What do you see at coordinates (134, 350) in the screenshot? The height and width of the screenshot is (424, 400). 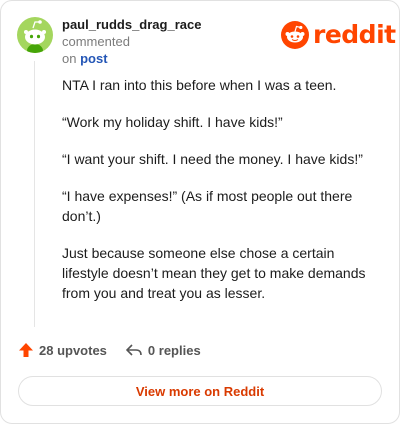 I see `reply-arrow-icon` at bounding box center [134, 350].